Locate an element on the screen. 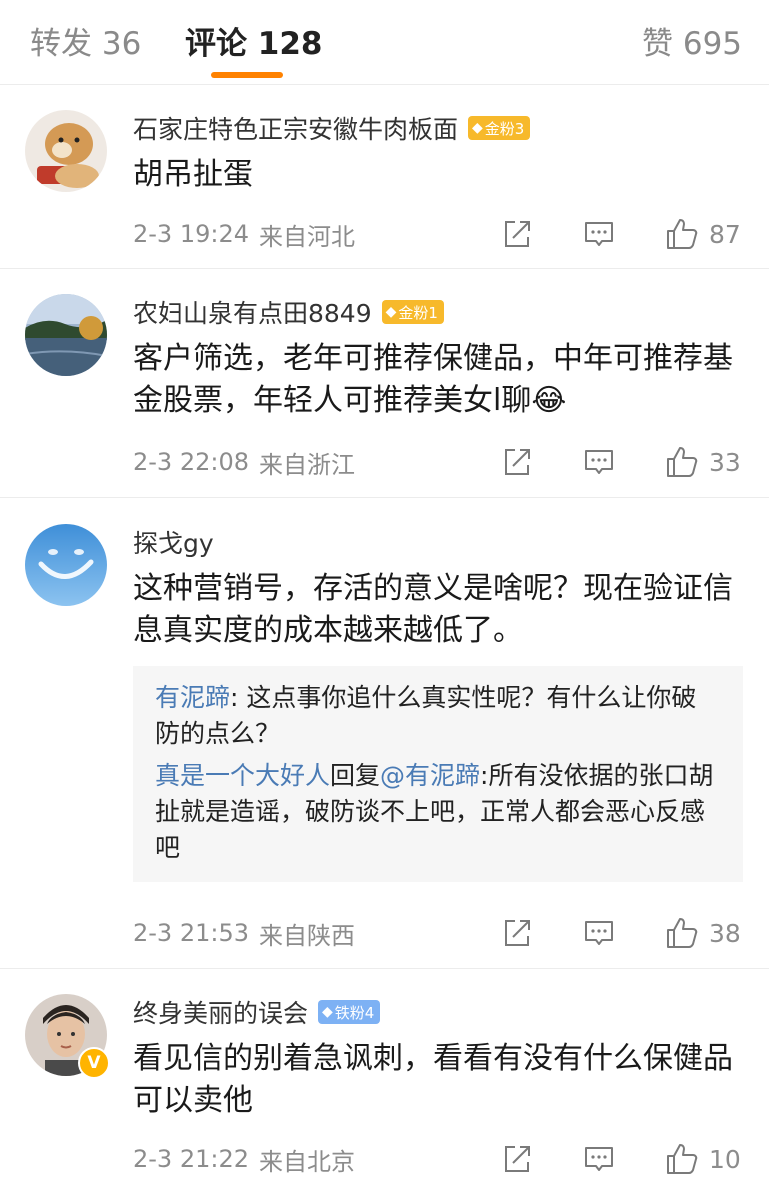  verified-badge: V is located at coordinates (94, 1063).